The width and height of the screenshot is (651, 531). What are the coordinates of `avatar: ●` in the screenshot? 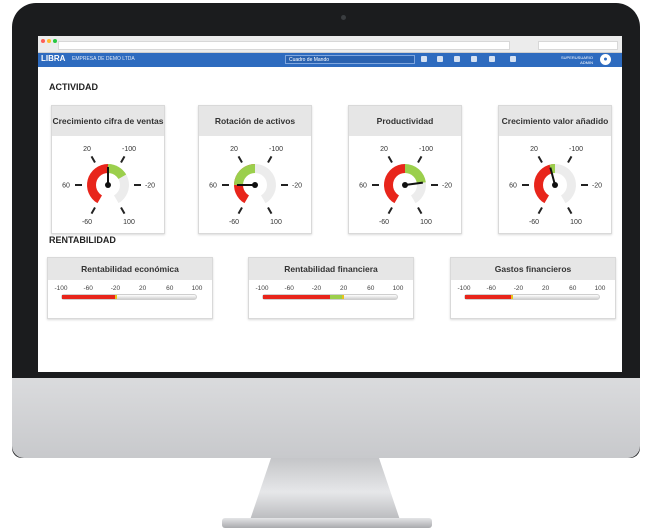 It's located at (605, 59).